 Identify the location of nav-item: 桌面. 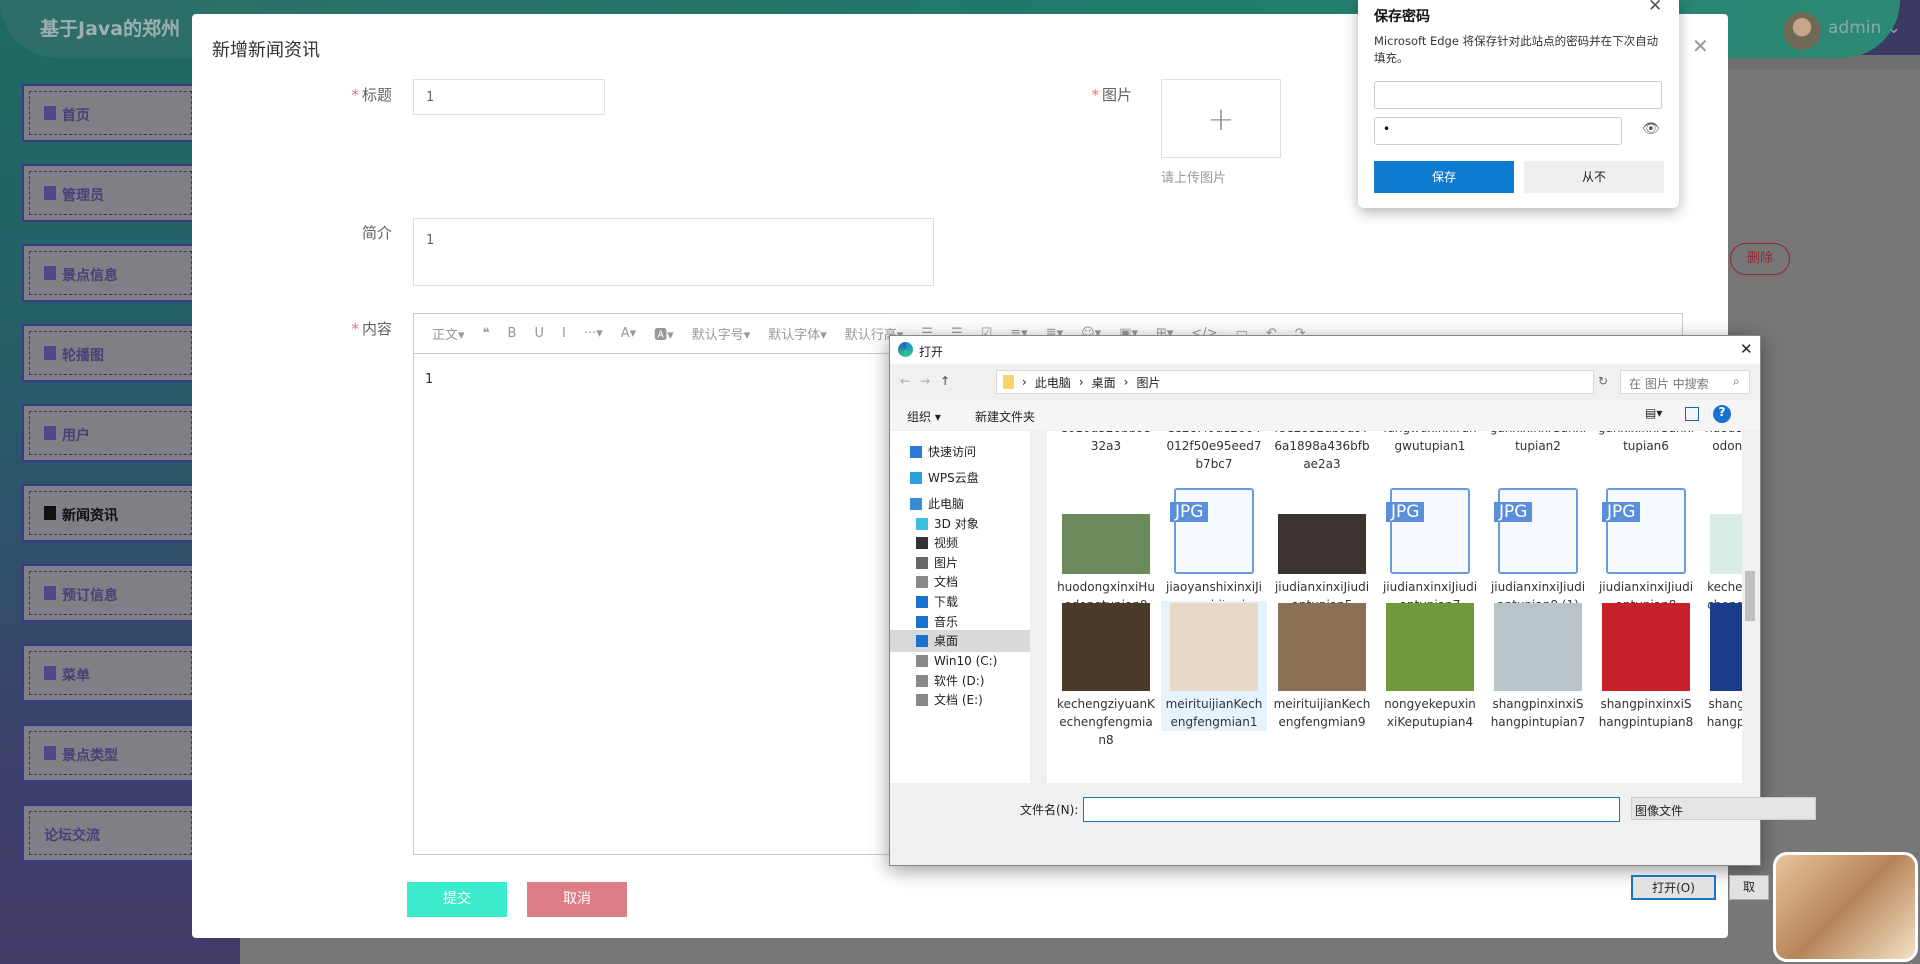
(960, 641).